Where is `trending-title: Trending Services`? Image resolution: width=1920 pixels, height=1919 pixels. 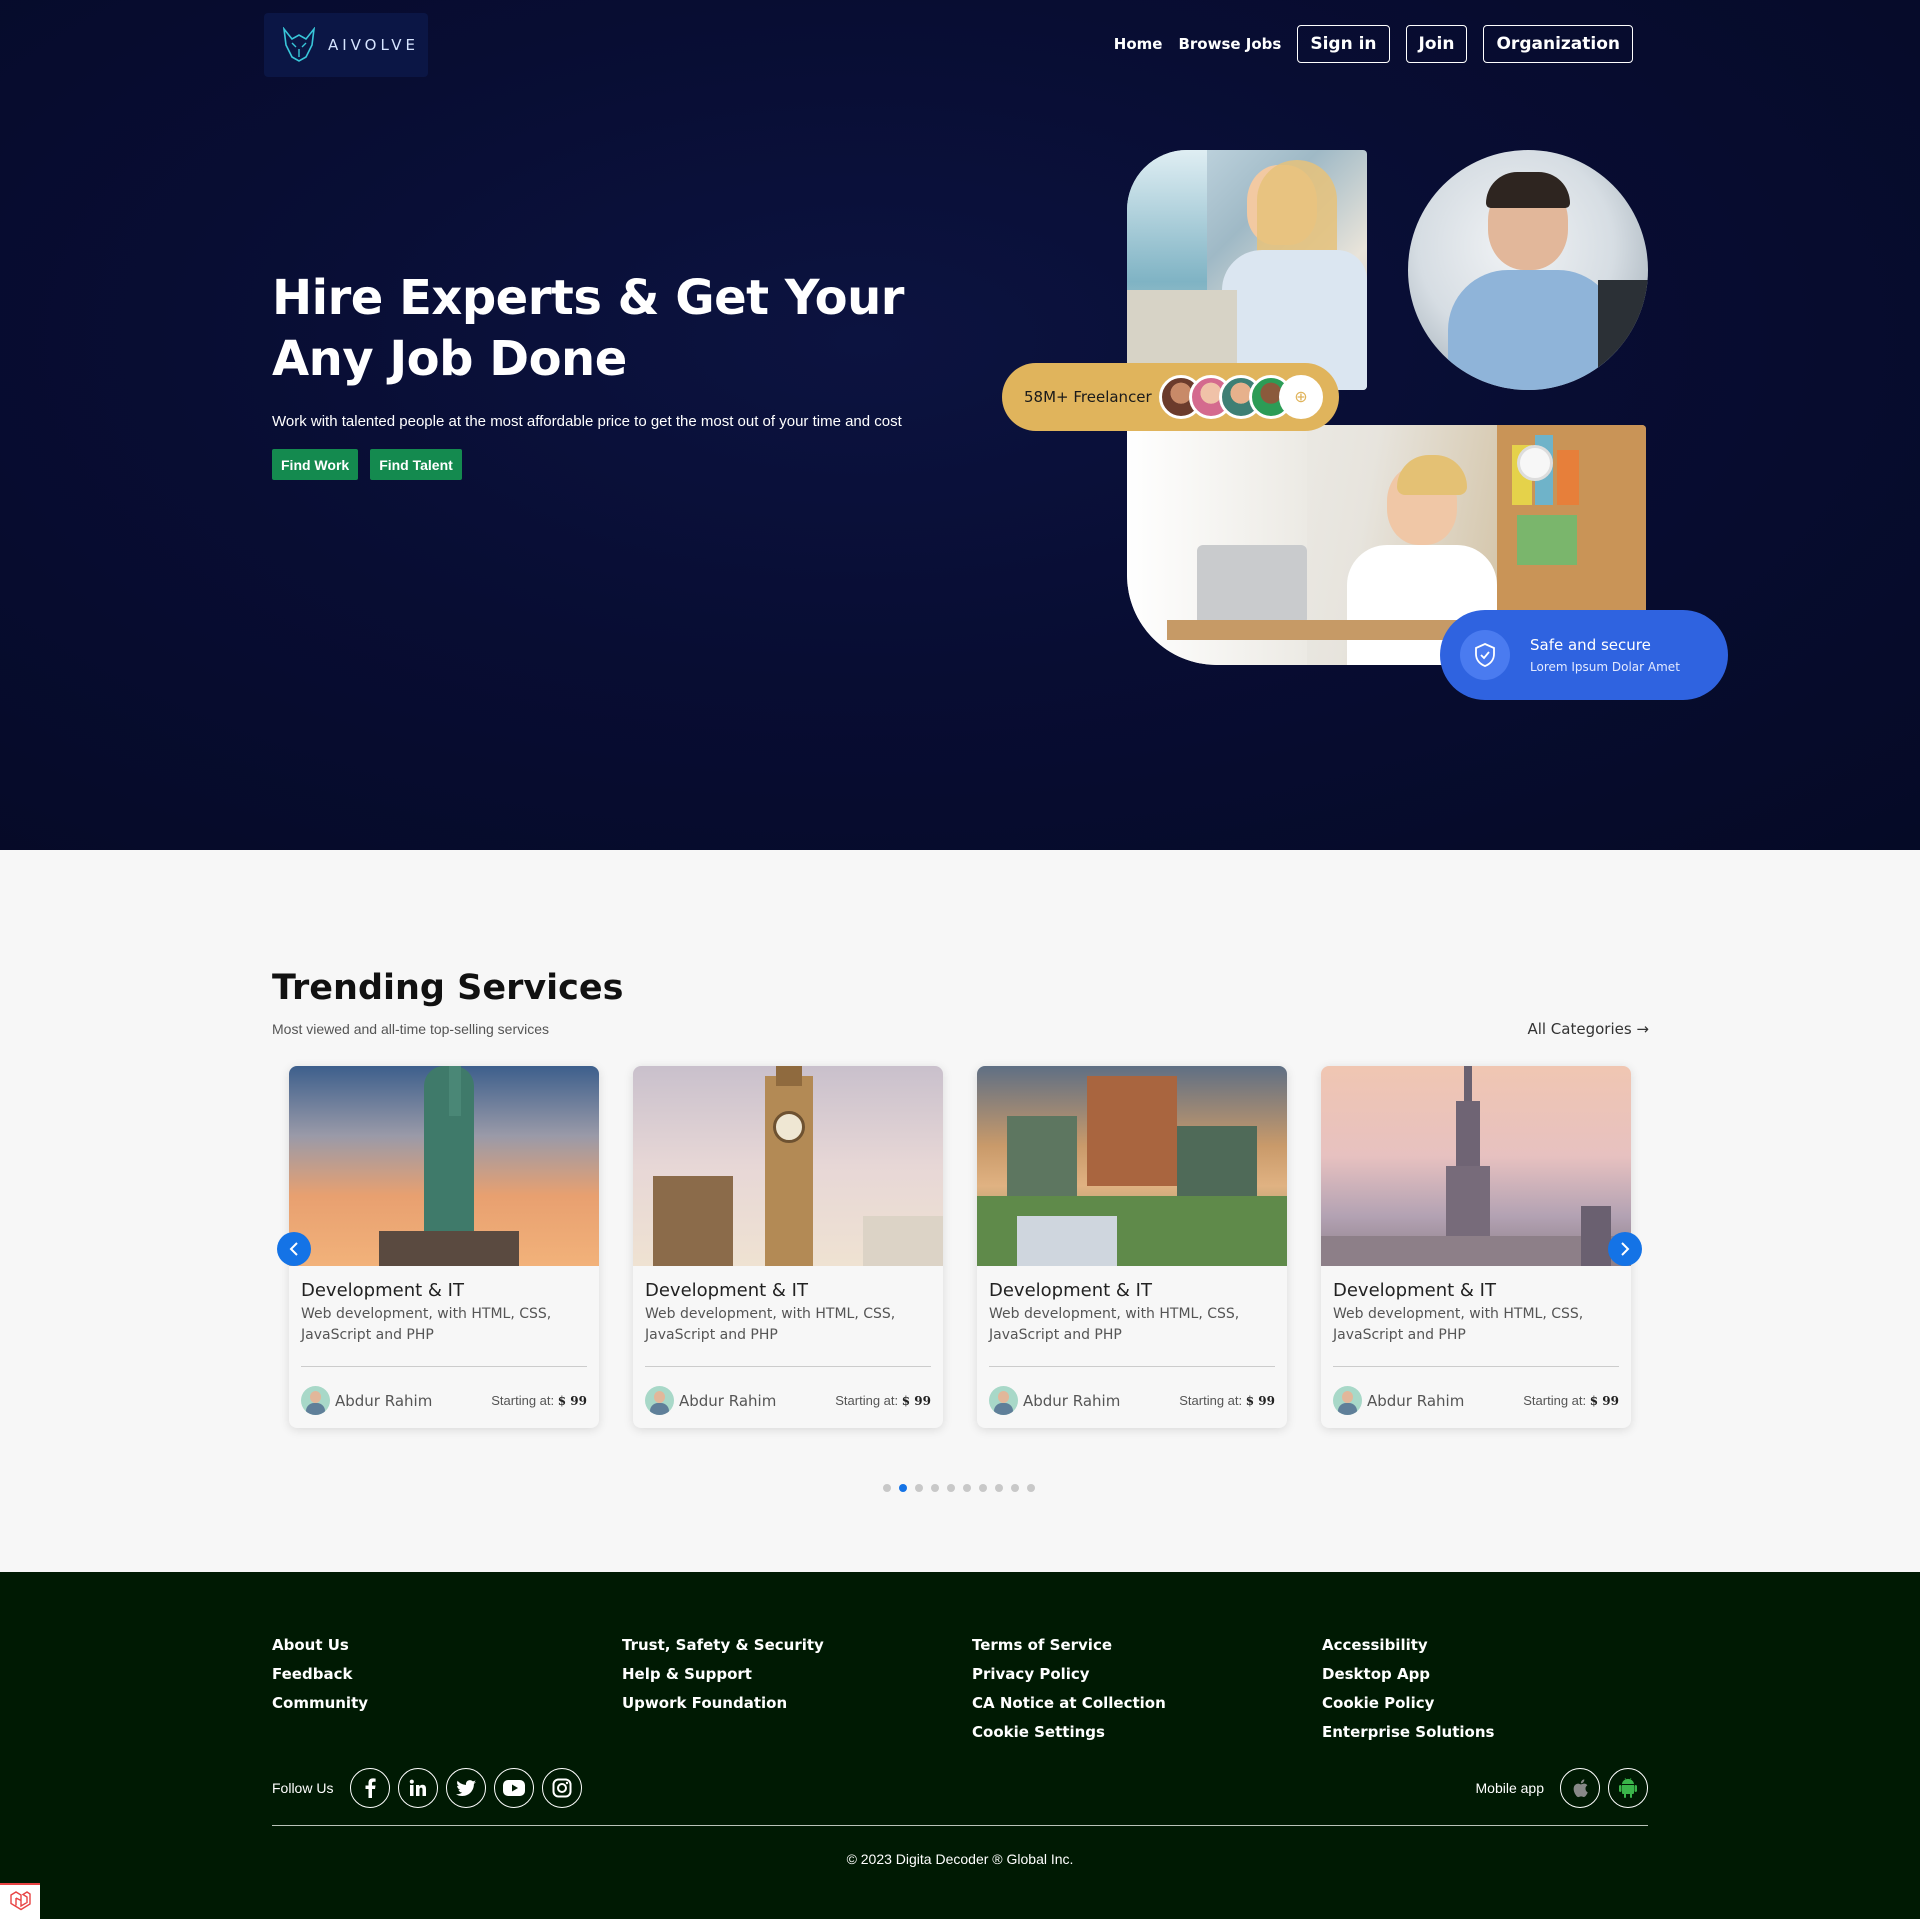
trending-title: Trending Services is located at coordinates (448, 988).